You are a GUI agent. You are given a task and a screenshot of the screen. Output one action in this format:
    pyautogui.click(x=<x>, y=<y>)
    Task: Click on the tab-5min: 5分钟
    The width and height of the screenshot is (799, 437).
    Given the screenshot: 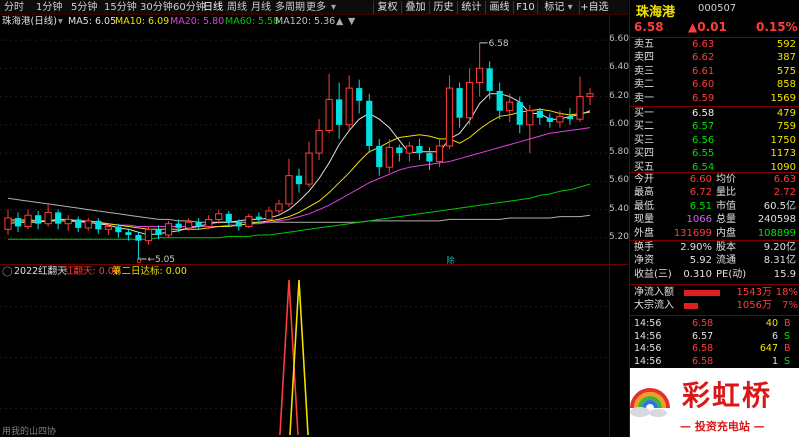 What is the action you would take?
    pyautogui.click(x=84, y=7)
    